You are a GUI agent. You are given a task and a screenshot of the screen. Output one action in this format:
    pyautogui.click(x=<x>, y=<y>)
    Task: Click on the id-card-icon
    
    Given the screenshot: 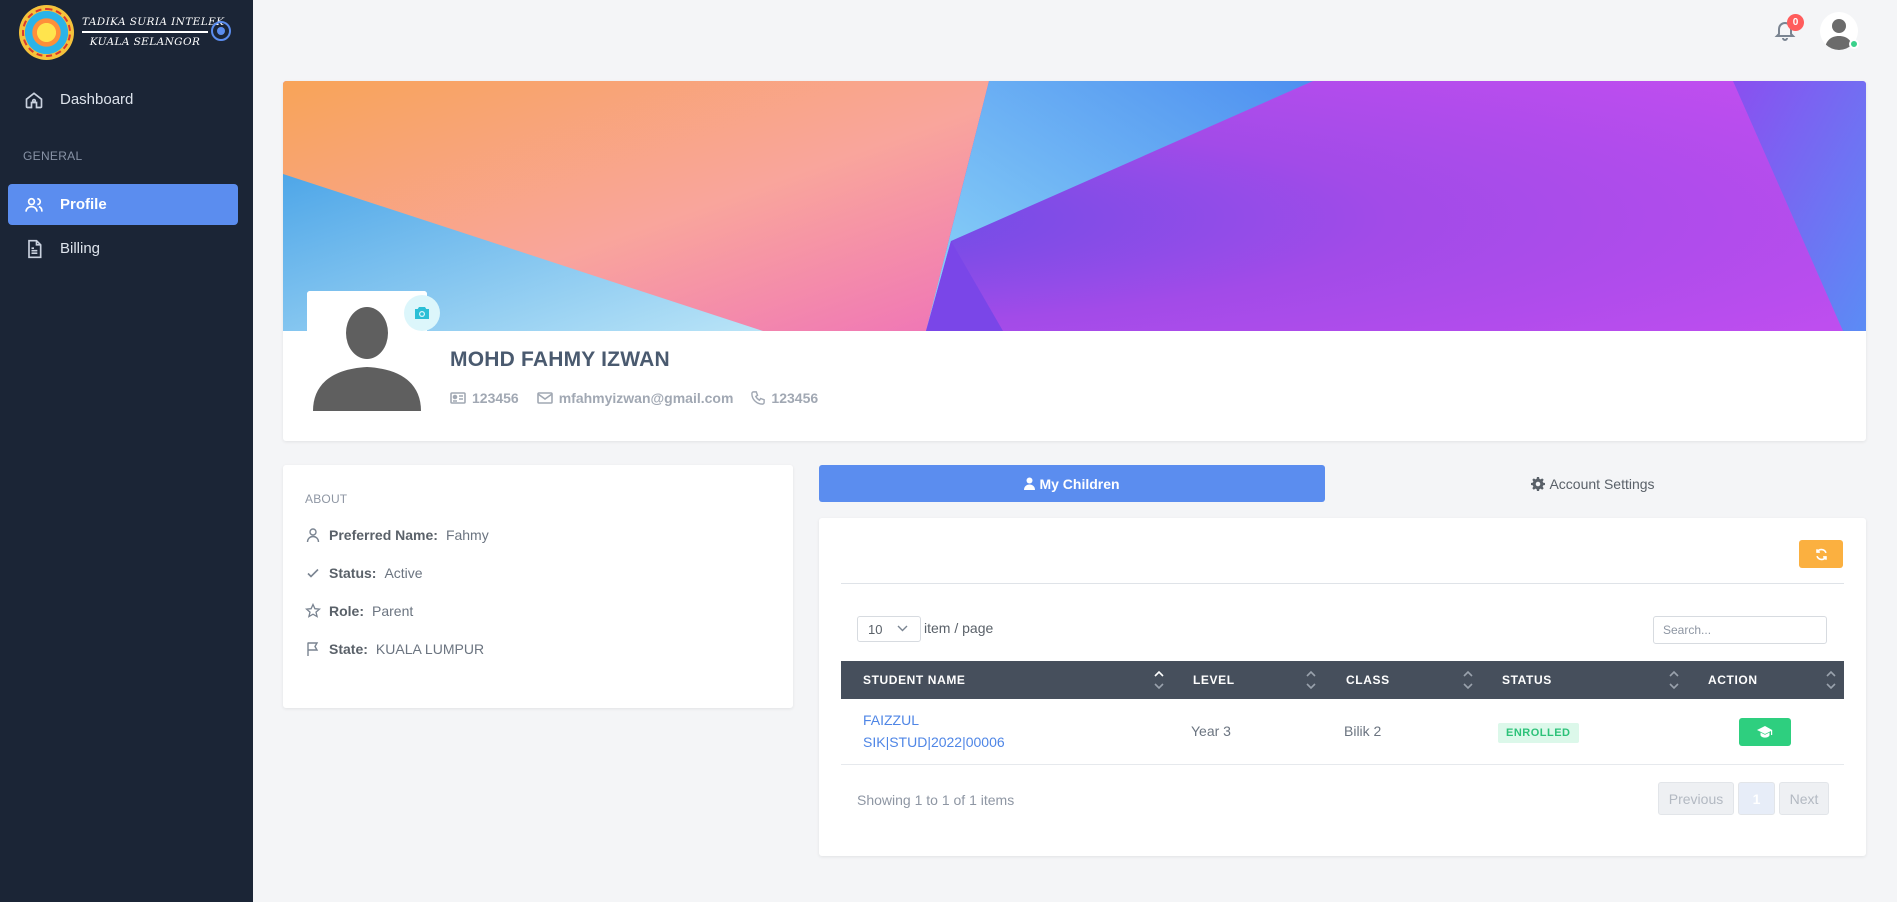 What is the action you would take?
    pyautogui.click(x=458, y=398)
    